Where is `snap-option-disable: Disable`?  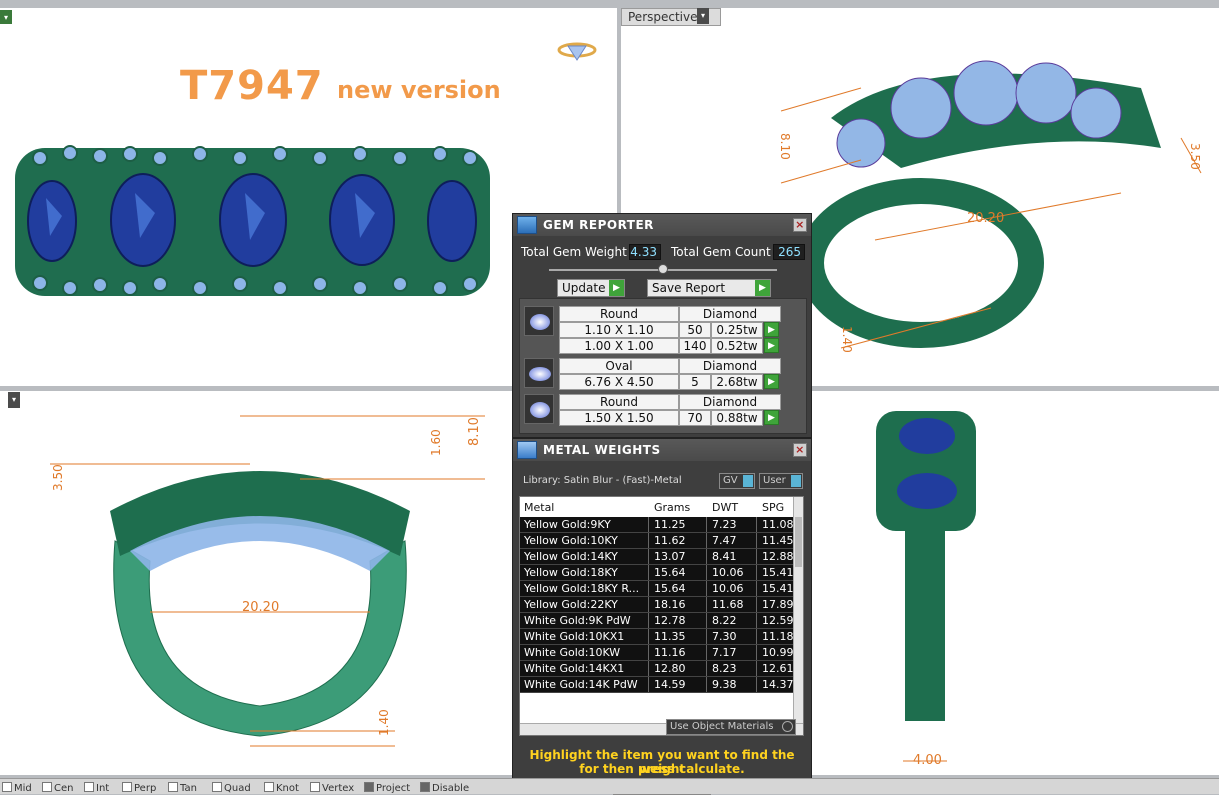 snap-option-disable: Disable is located at coordinates (444, 788).